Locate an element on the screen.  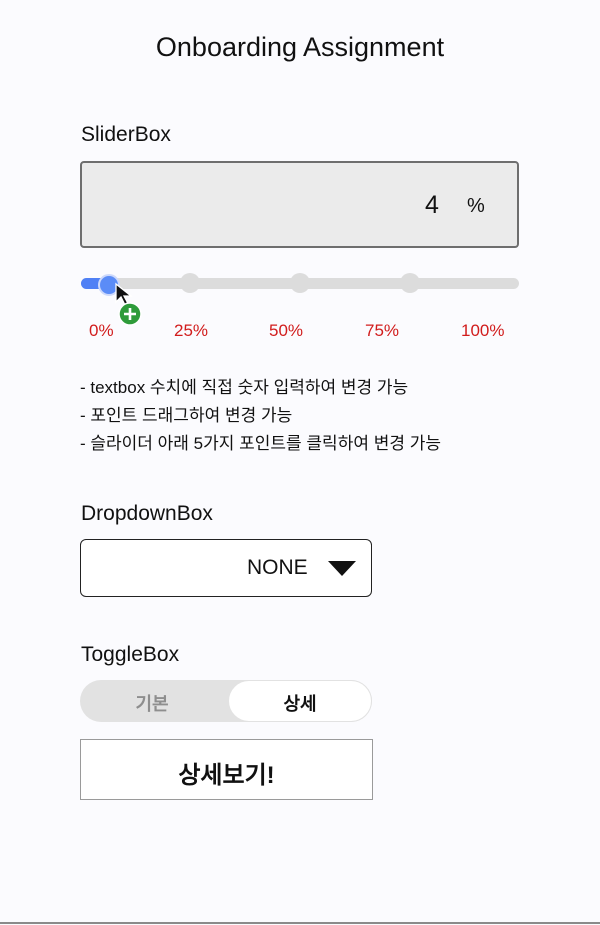
drag-cursor-icon is located at coordinates (128, 304).